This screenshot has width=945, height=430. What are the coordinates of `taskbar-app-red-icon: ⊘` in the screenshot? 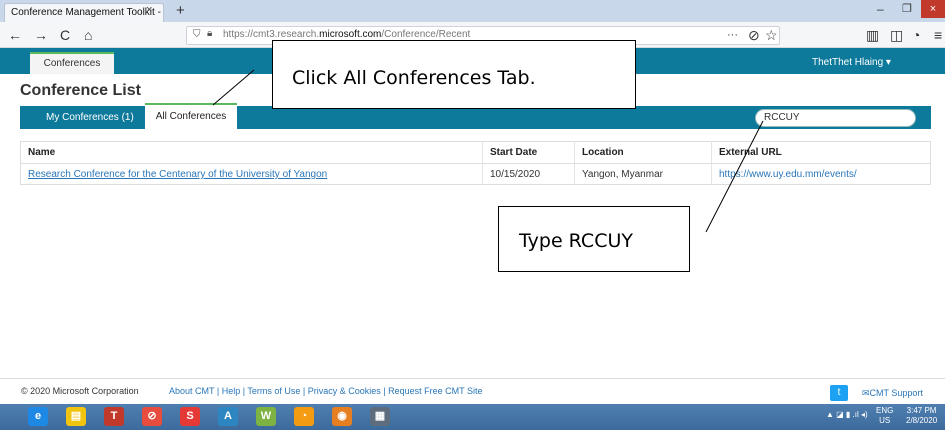 It's located at (152, 416).